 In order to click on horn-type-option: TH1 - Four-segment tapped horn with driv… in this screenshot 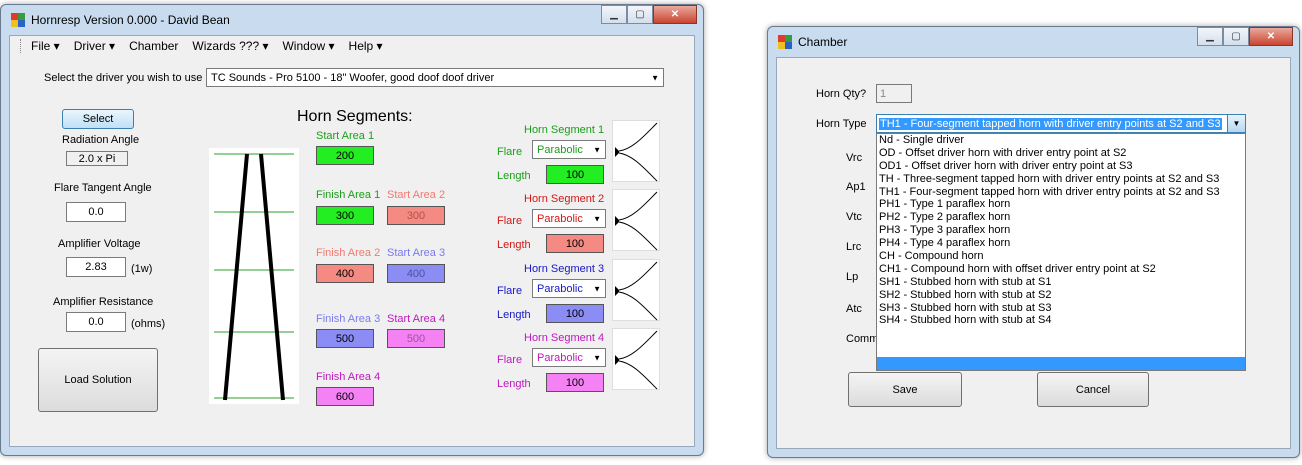, I will do `click(1061, 192)`.